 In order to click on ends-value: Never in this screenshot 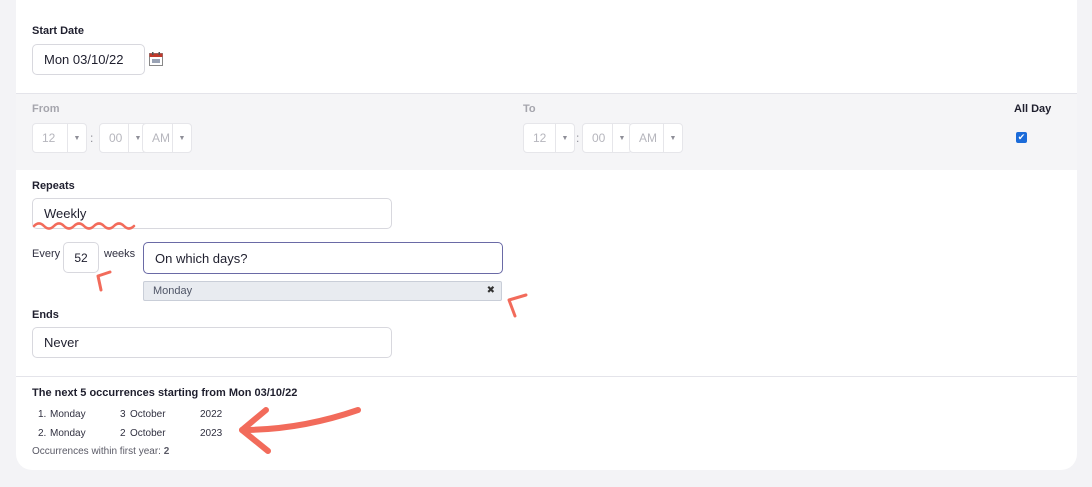, I will do `click(61, 342)`.